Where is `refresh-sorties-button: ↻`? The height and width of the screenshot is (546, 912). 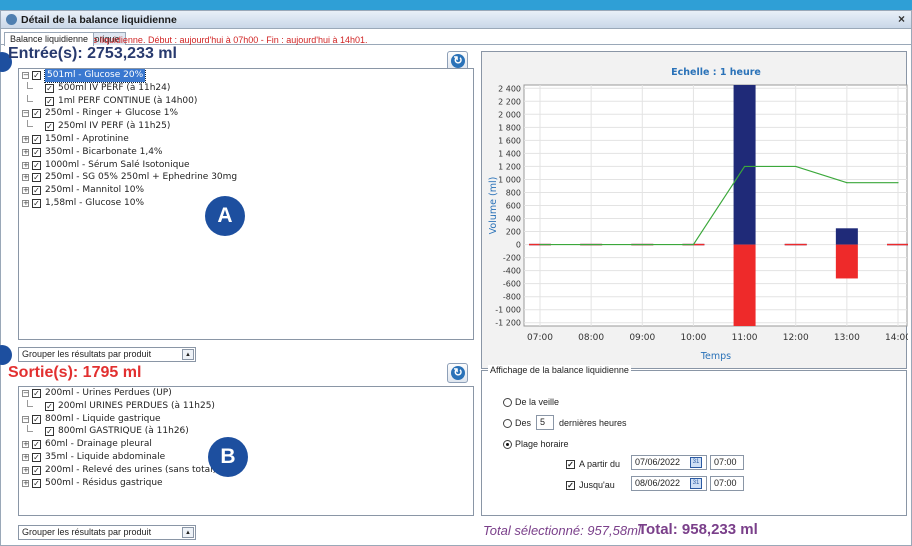
refresh-sorties-button: ↻ is located at coordinates (457, 373).